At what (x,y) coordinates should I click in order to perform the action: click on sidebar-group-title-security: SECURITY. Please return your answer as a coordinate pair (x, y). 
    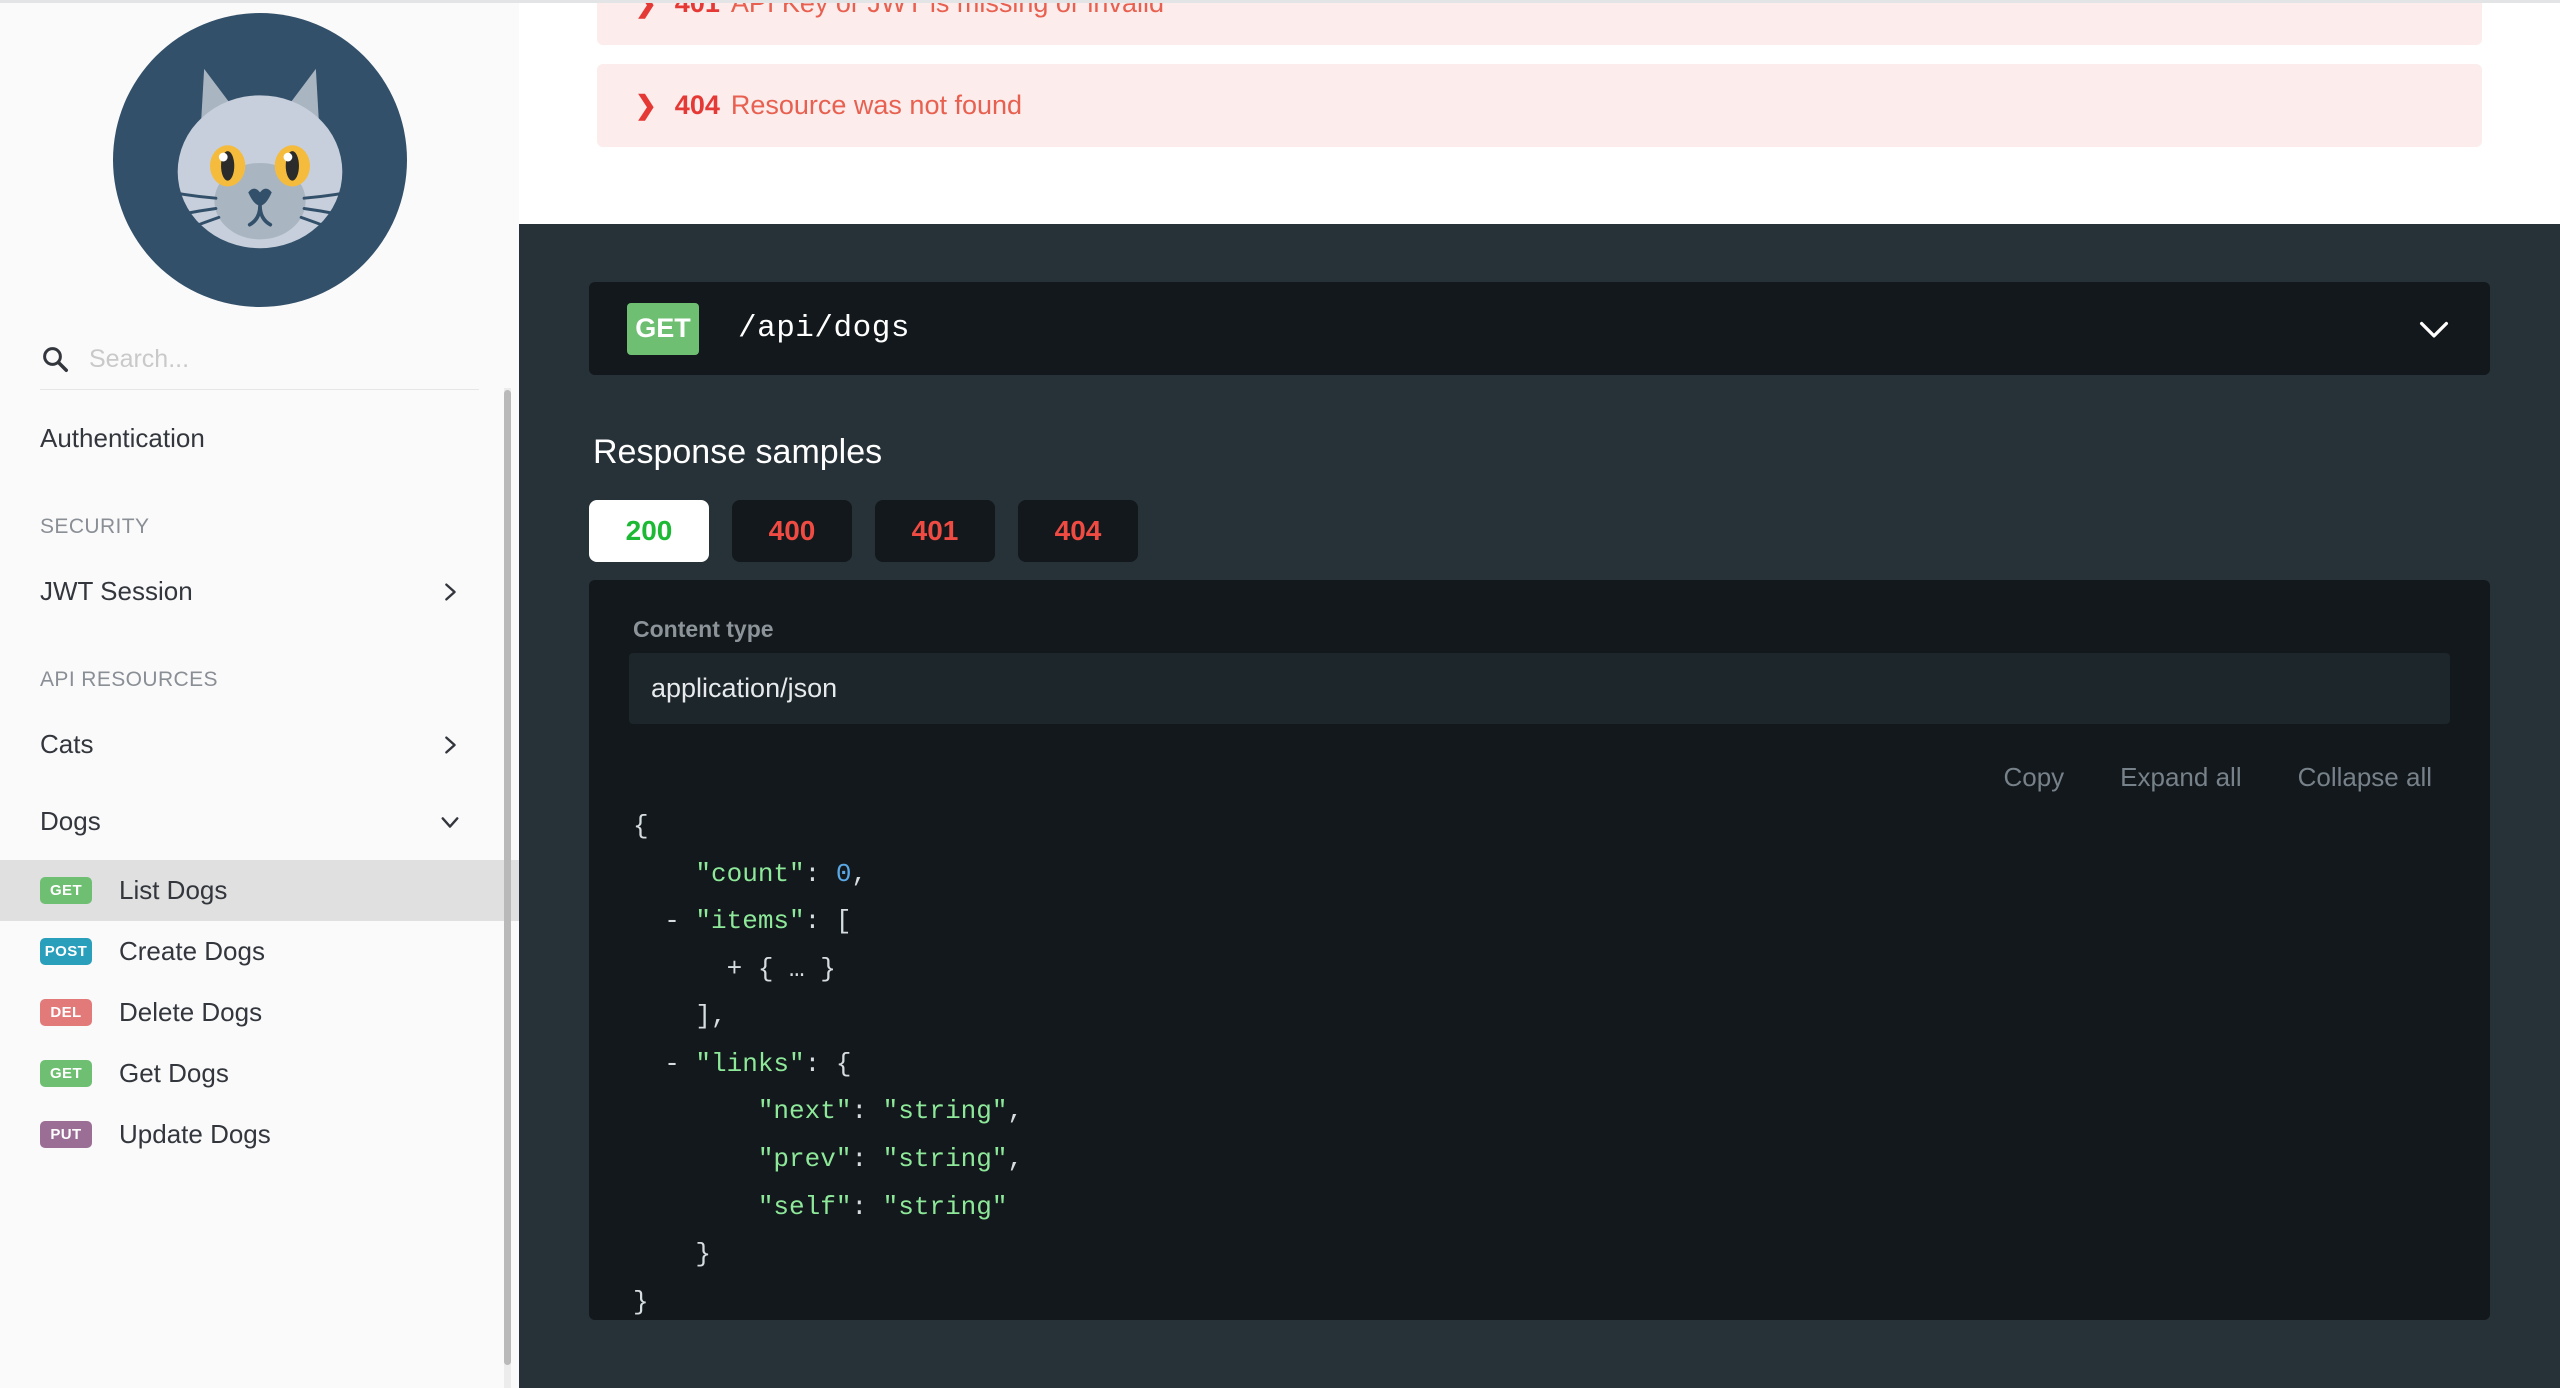
    Looking at the image, I should click on (95, 526).